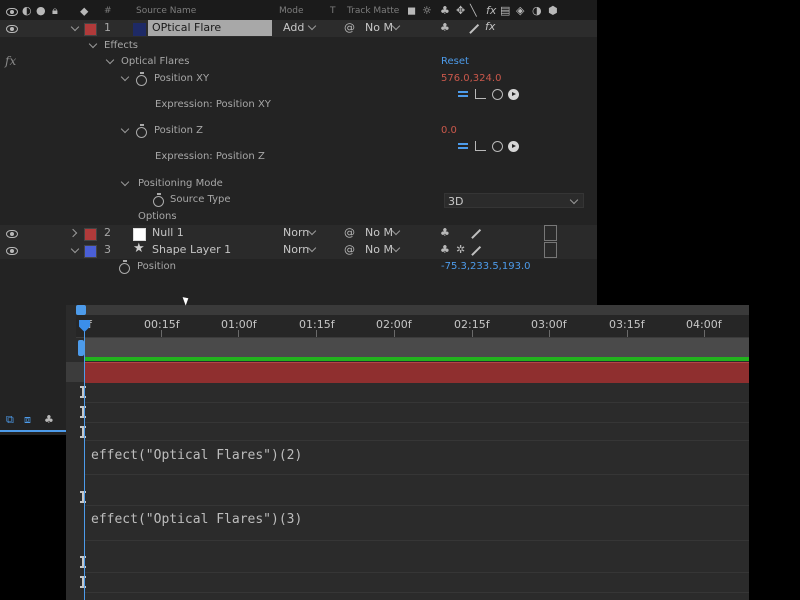 The width and height of the screenshot is (800, 600). I want to click on expression-z-label: Expression: Position Z, so click(210, 156).